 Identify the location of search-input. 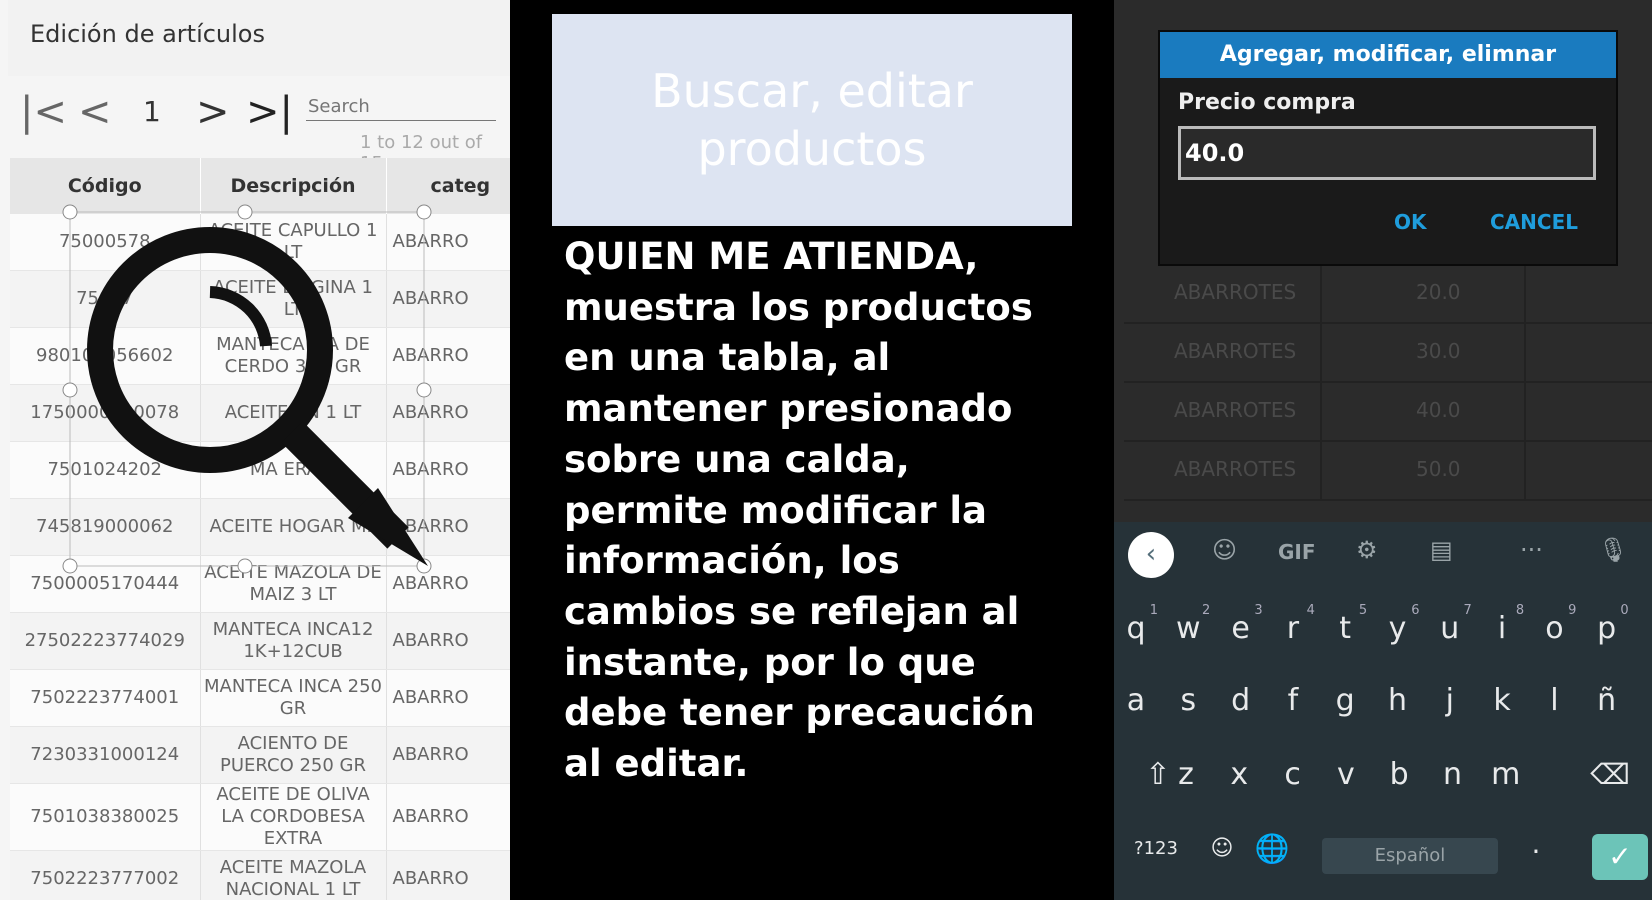
(401, 106).